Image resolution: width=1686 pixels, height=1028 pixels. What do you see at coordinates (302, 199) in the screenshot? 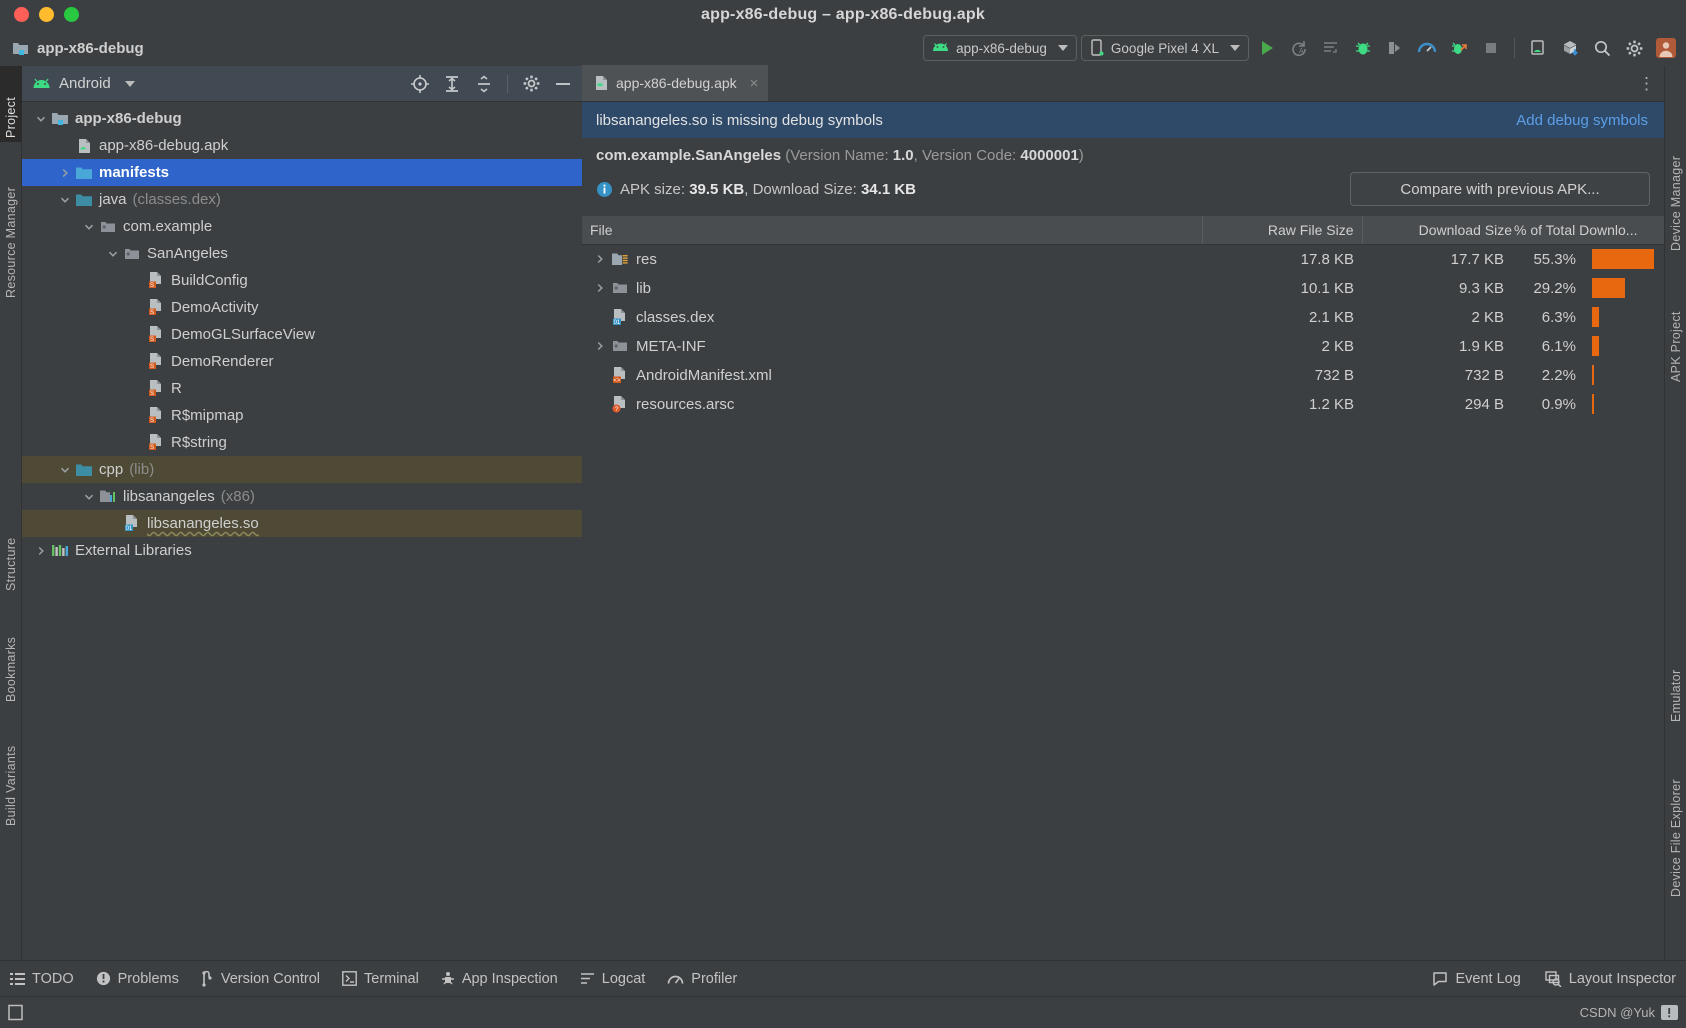
I see `tree-node-java: java (classes.dex)` at bounding box center [302, 199].